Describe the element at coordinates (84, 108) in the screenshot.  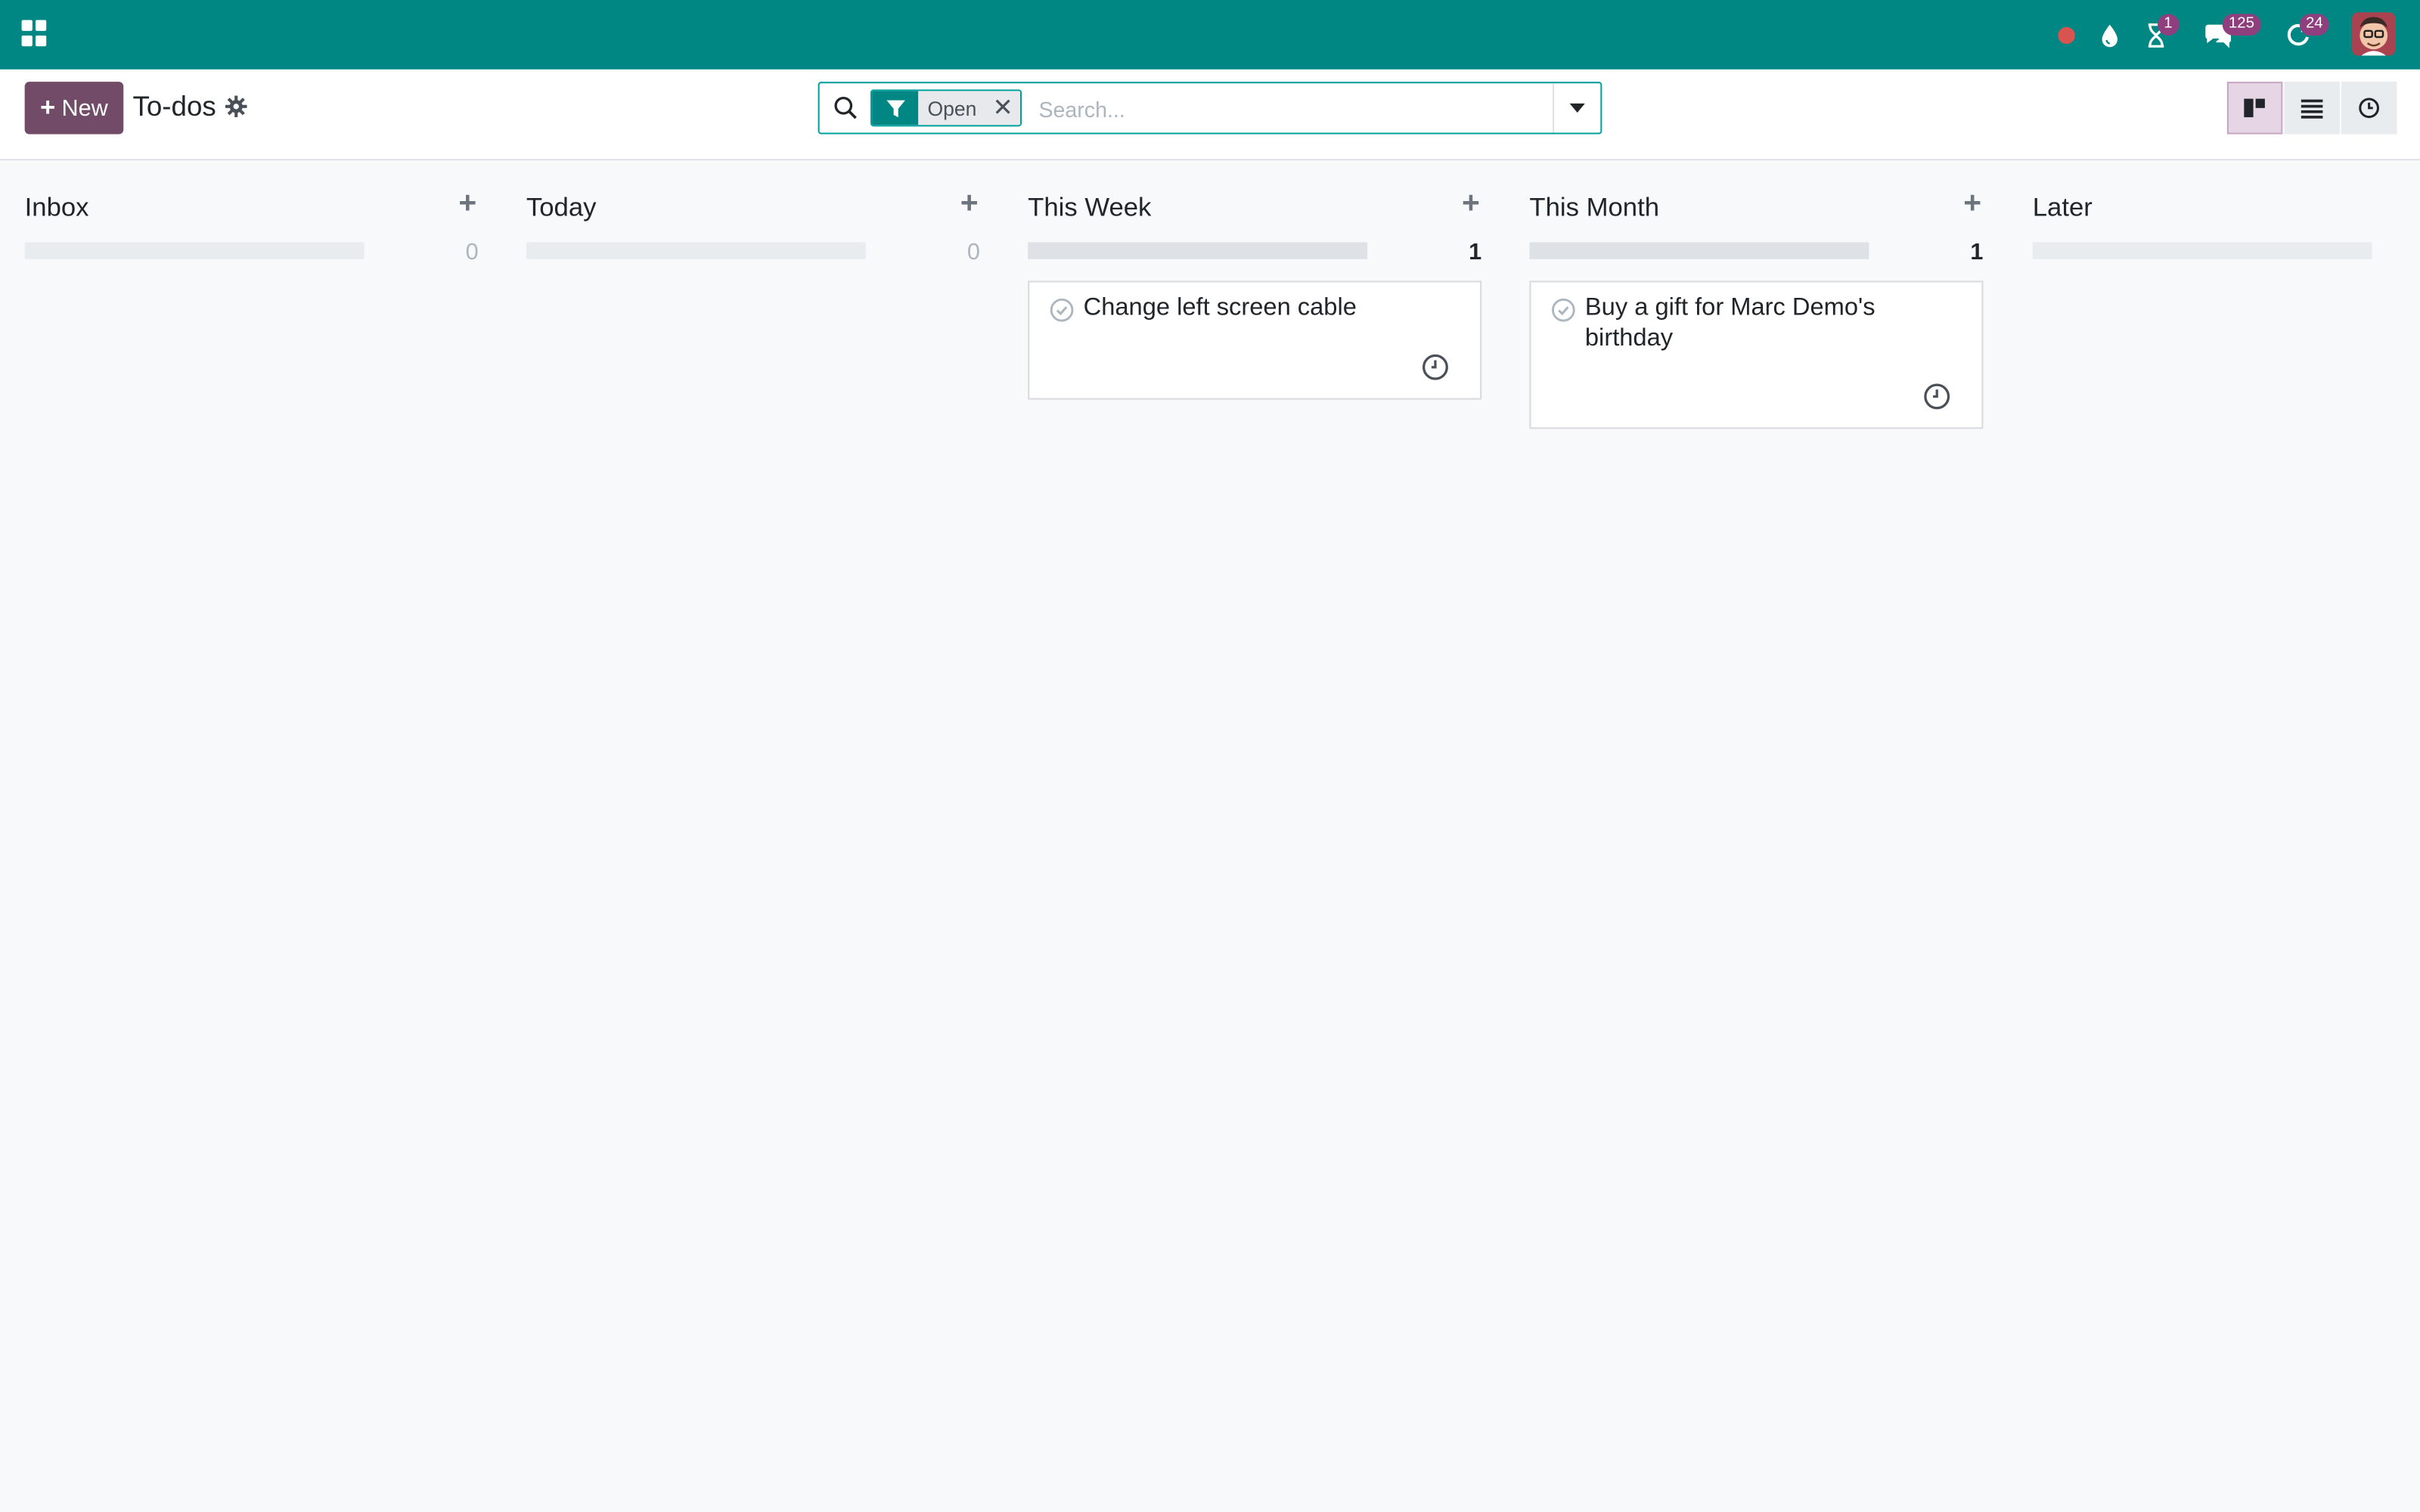
I see `new-button-label: New` at that location.